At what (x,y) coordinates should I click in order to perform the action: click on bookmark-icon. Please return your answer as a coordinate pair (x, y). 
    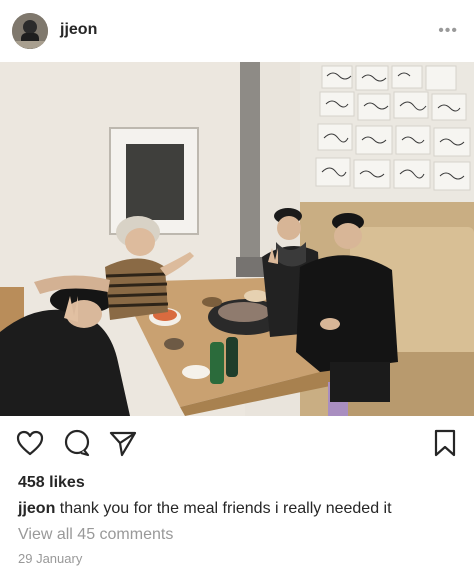
    Looking at the image, I should click on (445, 443).